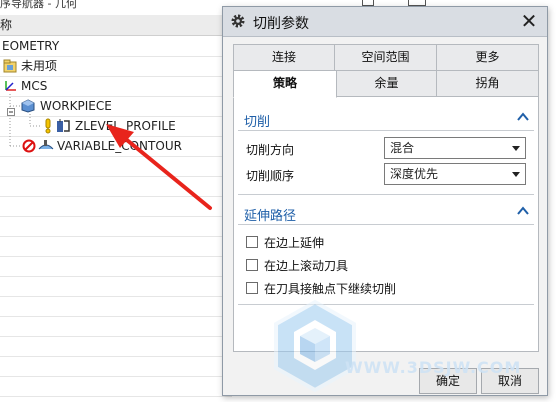 Image resolution: width=557 pixels, height=402 pixels. Describe the element at coordinates (34, 86) in the screenshot. I see `tree-label: MCS` at that location.